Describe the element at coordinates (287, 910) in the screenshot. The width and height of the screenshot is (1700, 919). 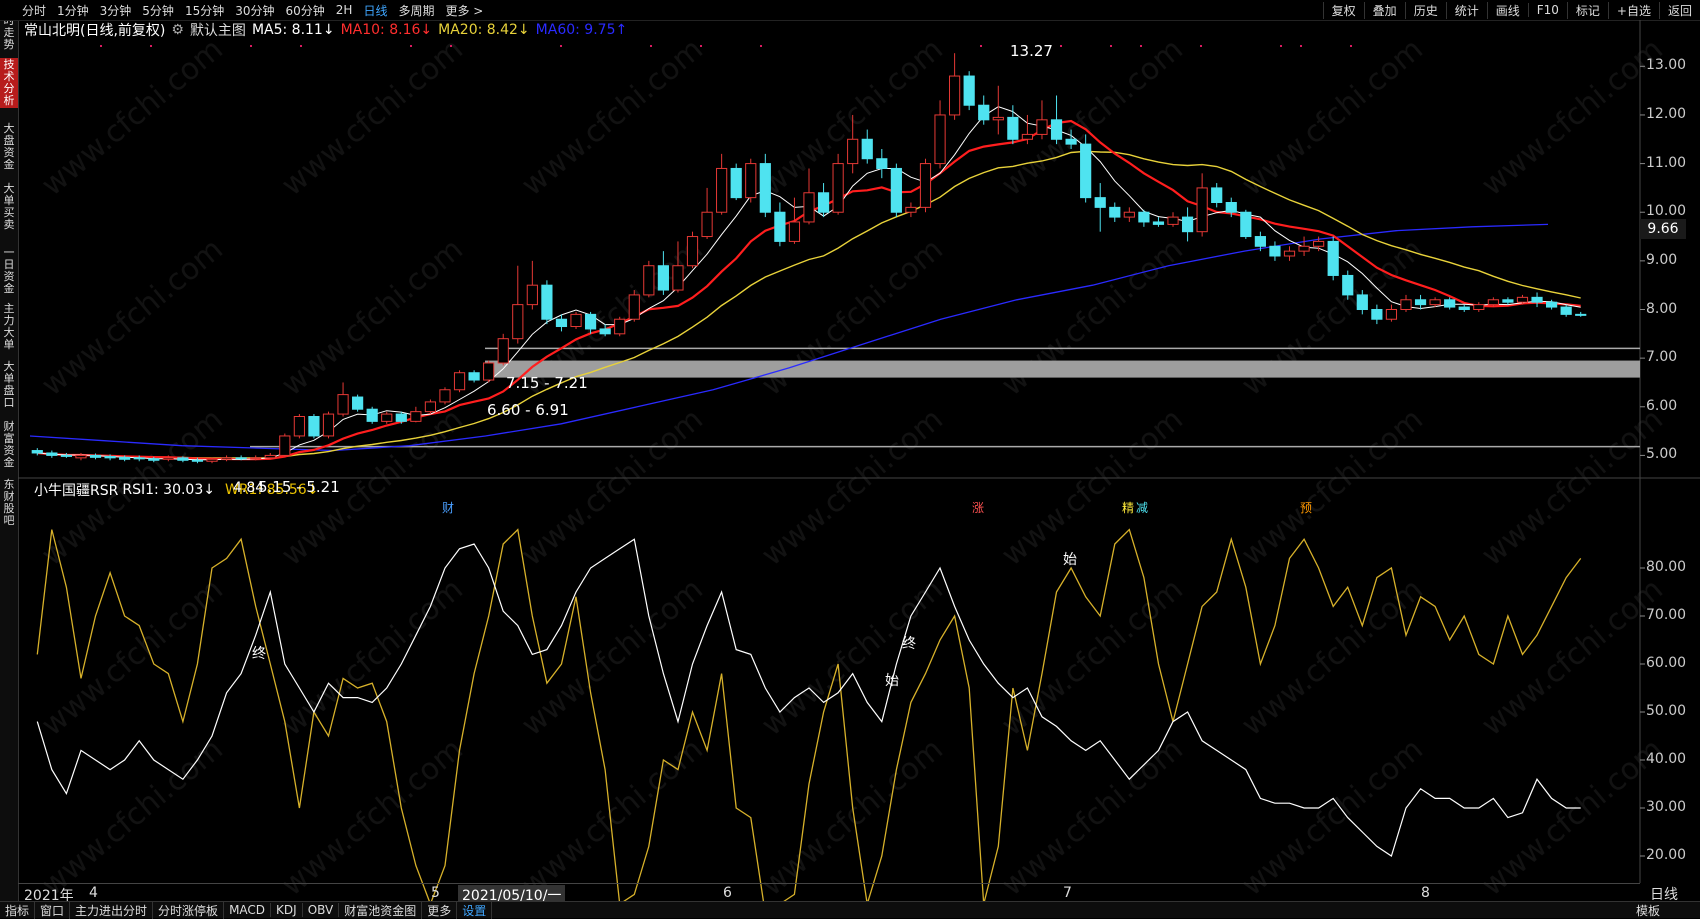
I see `bottom-tab-5: KDJ` at that location.